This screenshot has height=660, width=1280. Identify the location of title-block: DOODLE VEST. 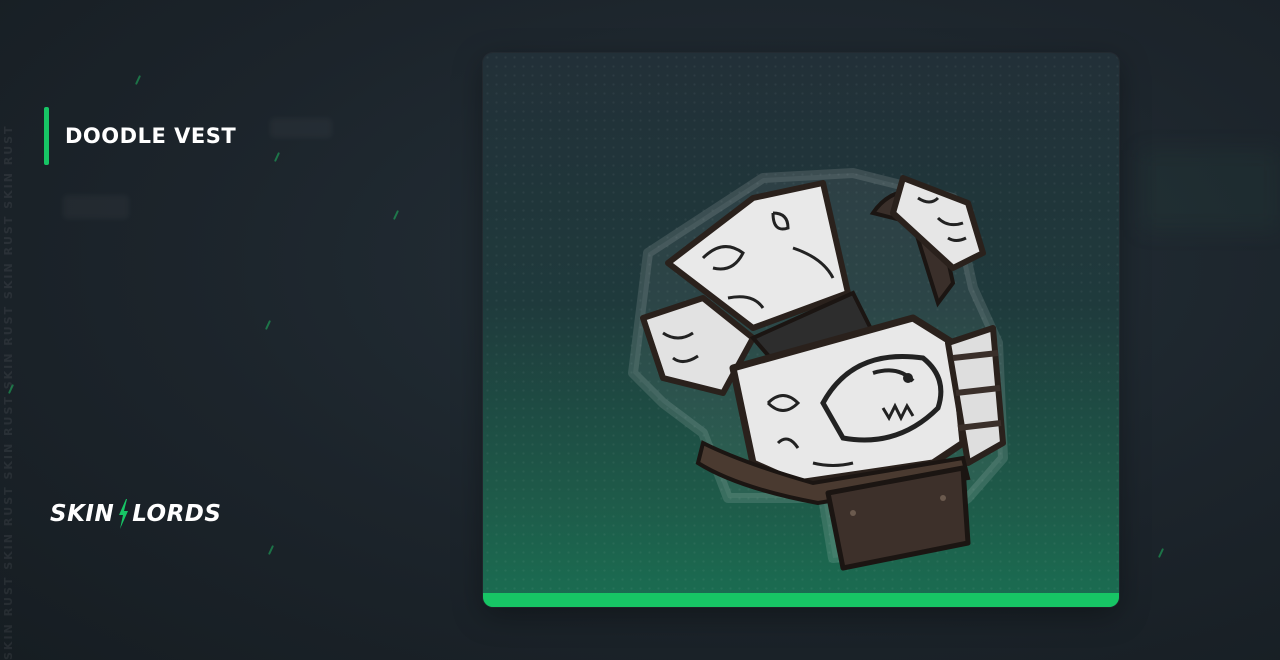
(140, 136).